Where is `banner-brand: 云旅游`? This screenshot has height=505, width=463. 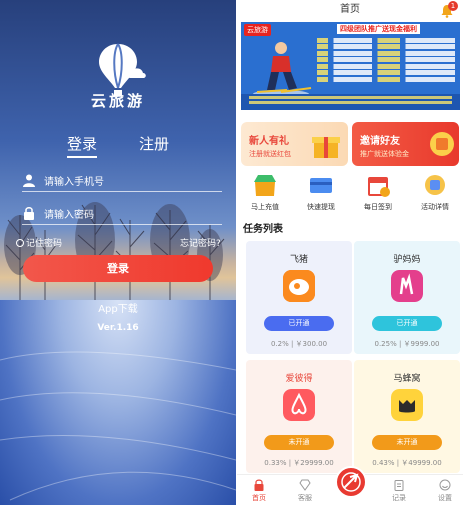
banner-brand: 云旅游 is located at coordinates (257, 30).